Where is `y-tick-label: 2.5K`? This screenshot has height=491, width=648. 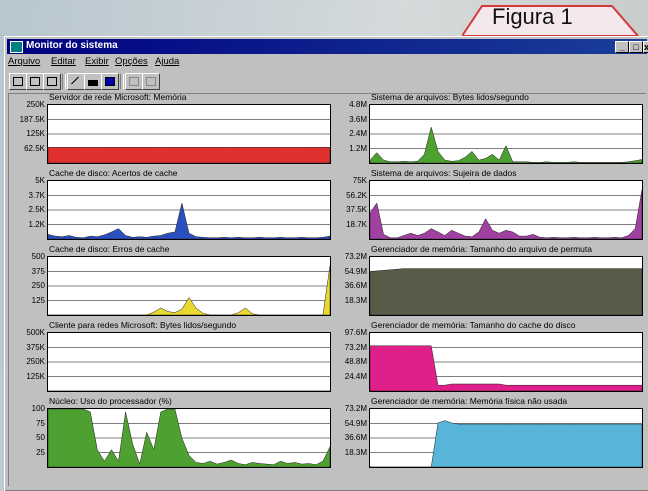 y-tick-label: 2.5K is located at coordinates (36, 209).